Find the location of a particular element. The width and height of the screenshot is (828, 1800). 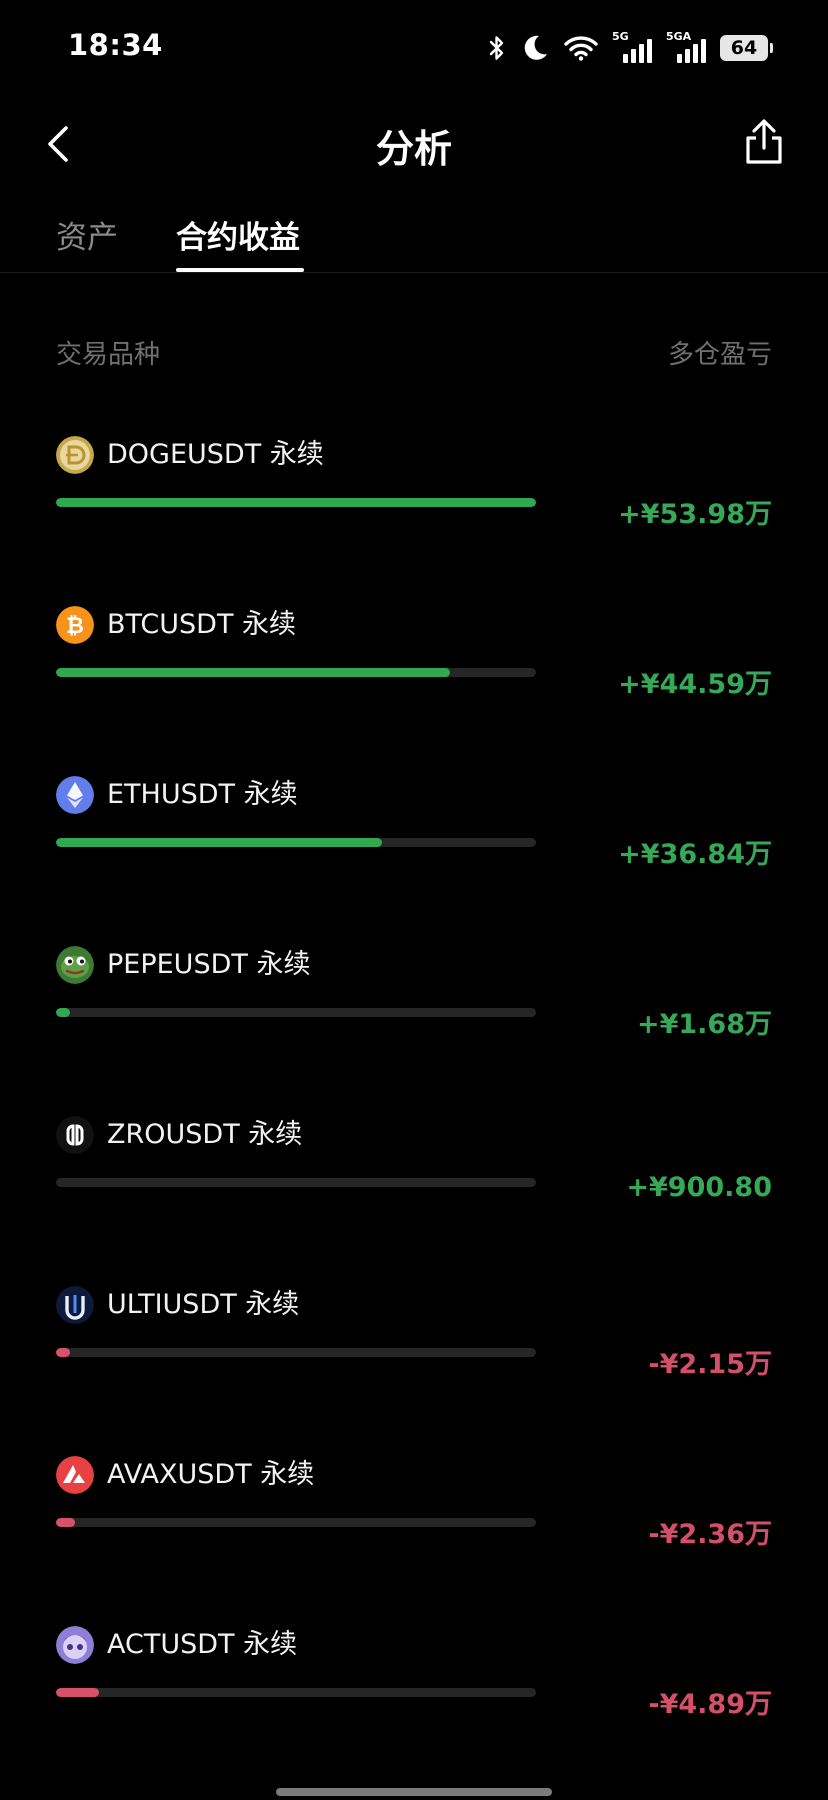

item-name: AVAXUSDT 永续 is located at coordinates (211, 1474).